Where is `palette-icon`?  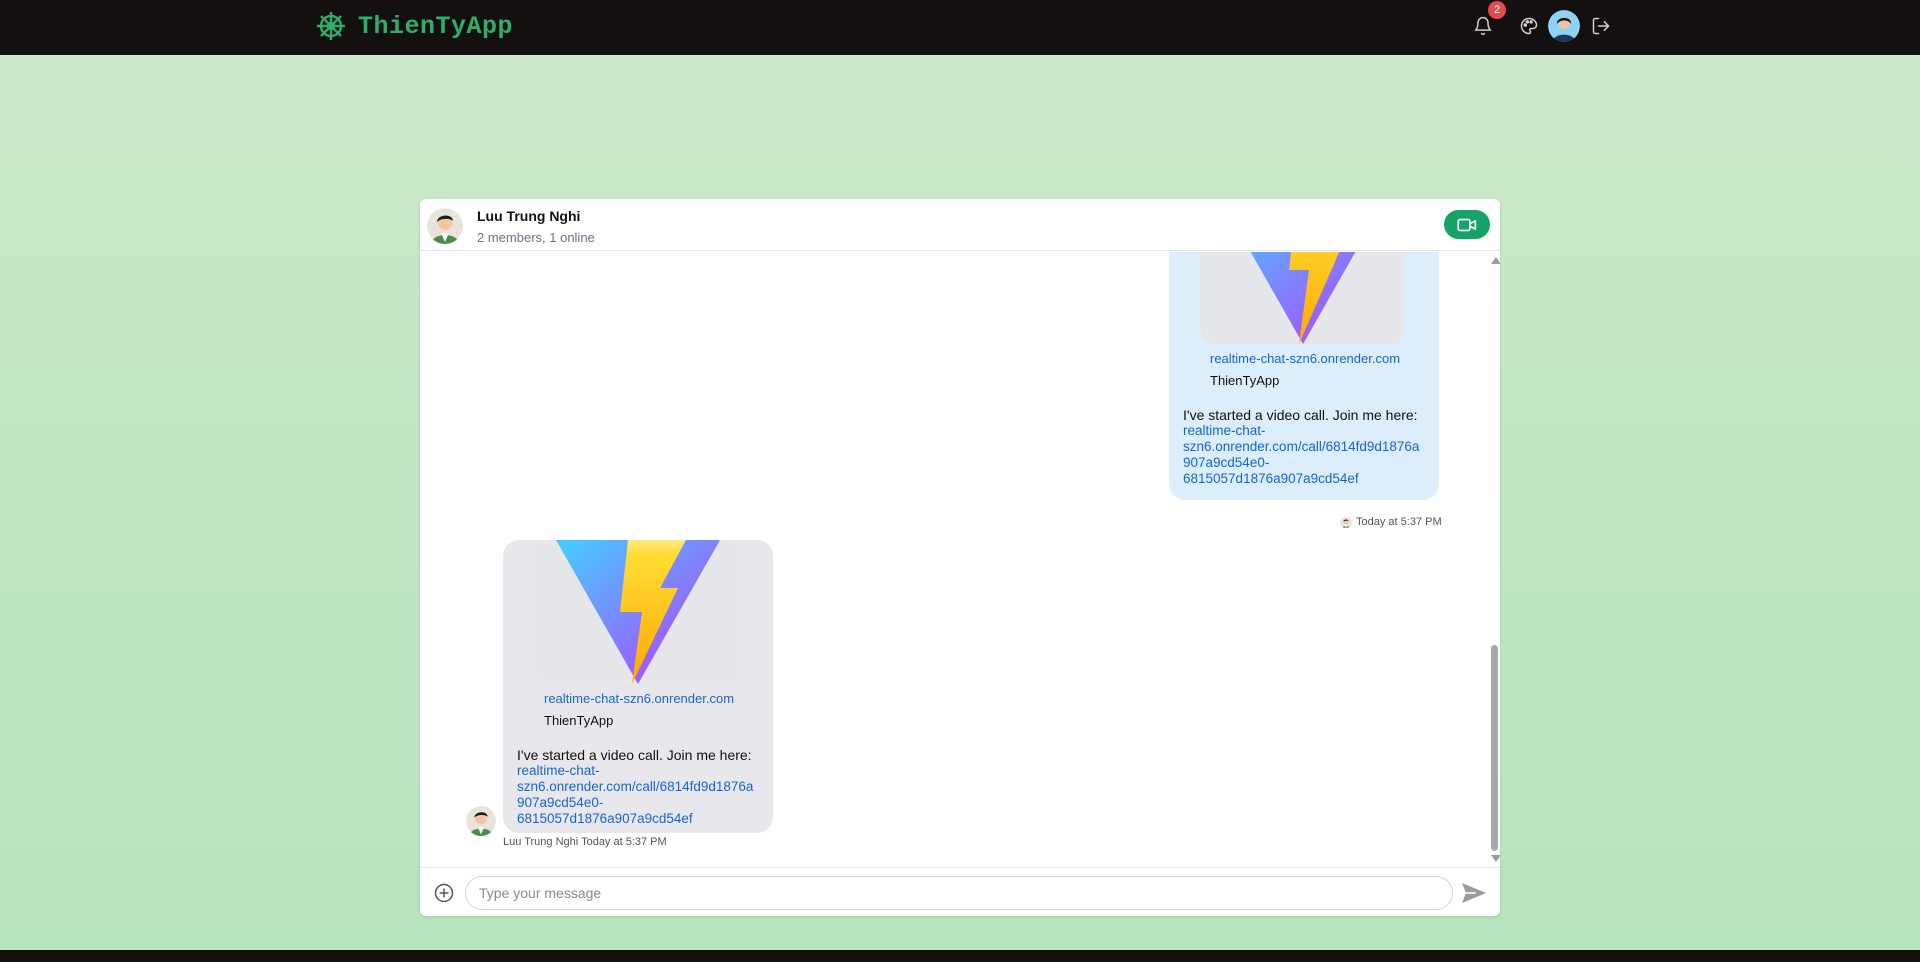
palette-icon is located at coordinates (1529, 26).